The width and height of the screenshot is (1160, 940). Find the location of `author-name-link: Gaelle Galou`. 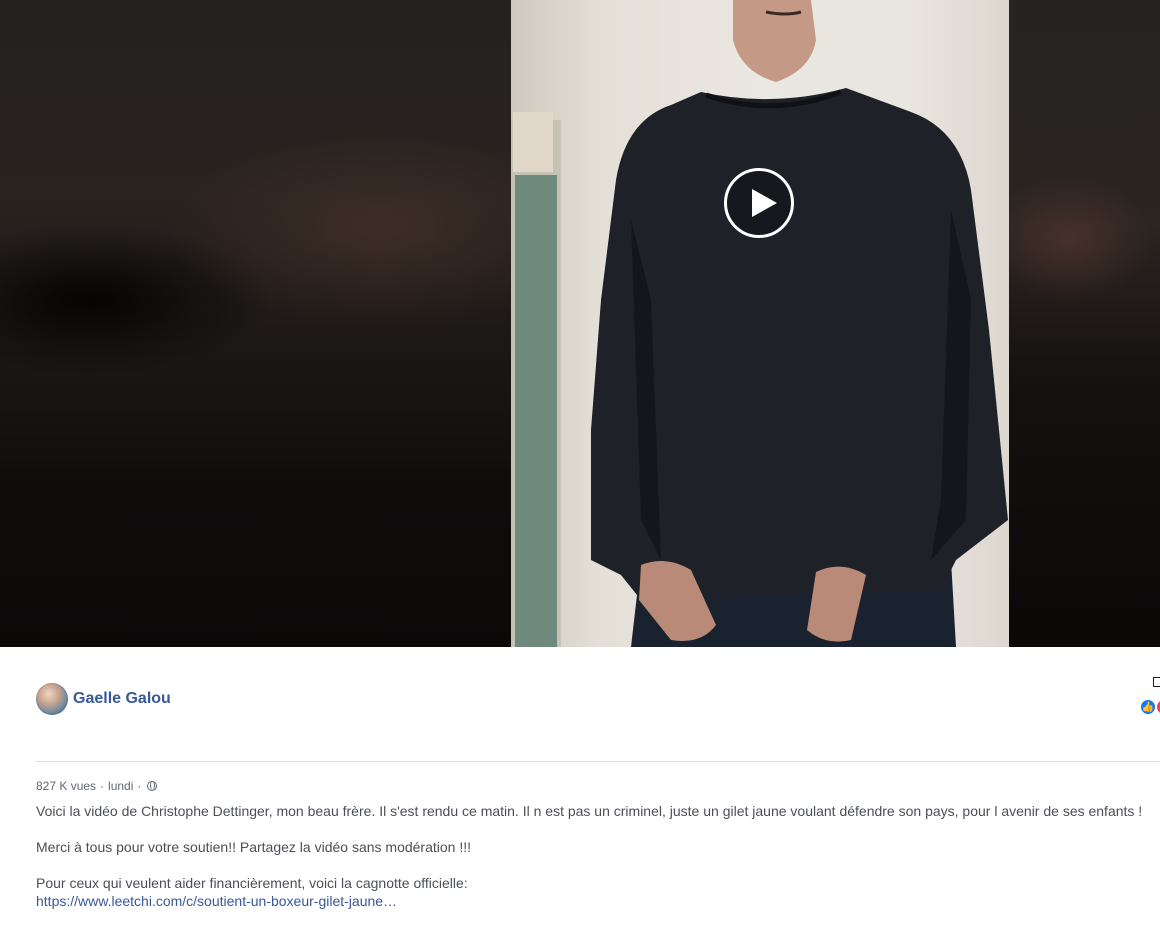

author-name-link: Gaelle Galou is located at coordinates (122, 698).